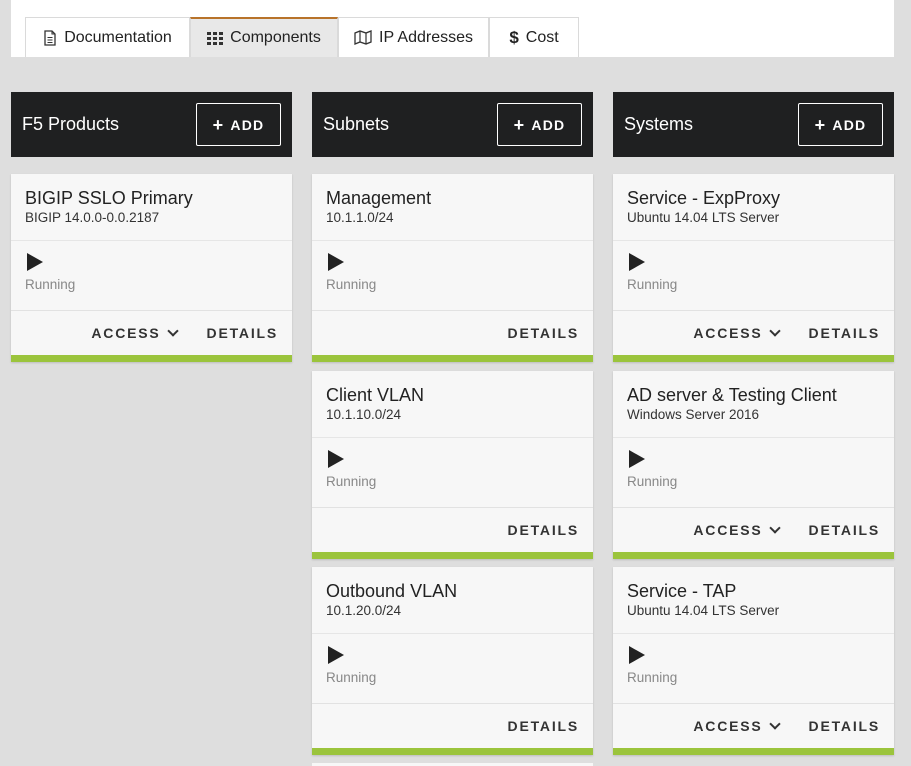 This screenshot has width=911, height=766. Describe the element at coordinates (452, 600) in the screenshot. I see `card-header: Outbound VLAN 10.1.20.0/24` at that location.